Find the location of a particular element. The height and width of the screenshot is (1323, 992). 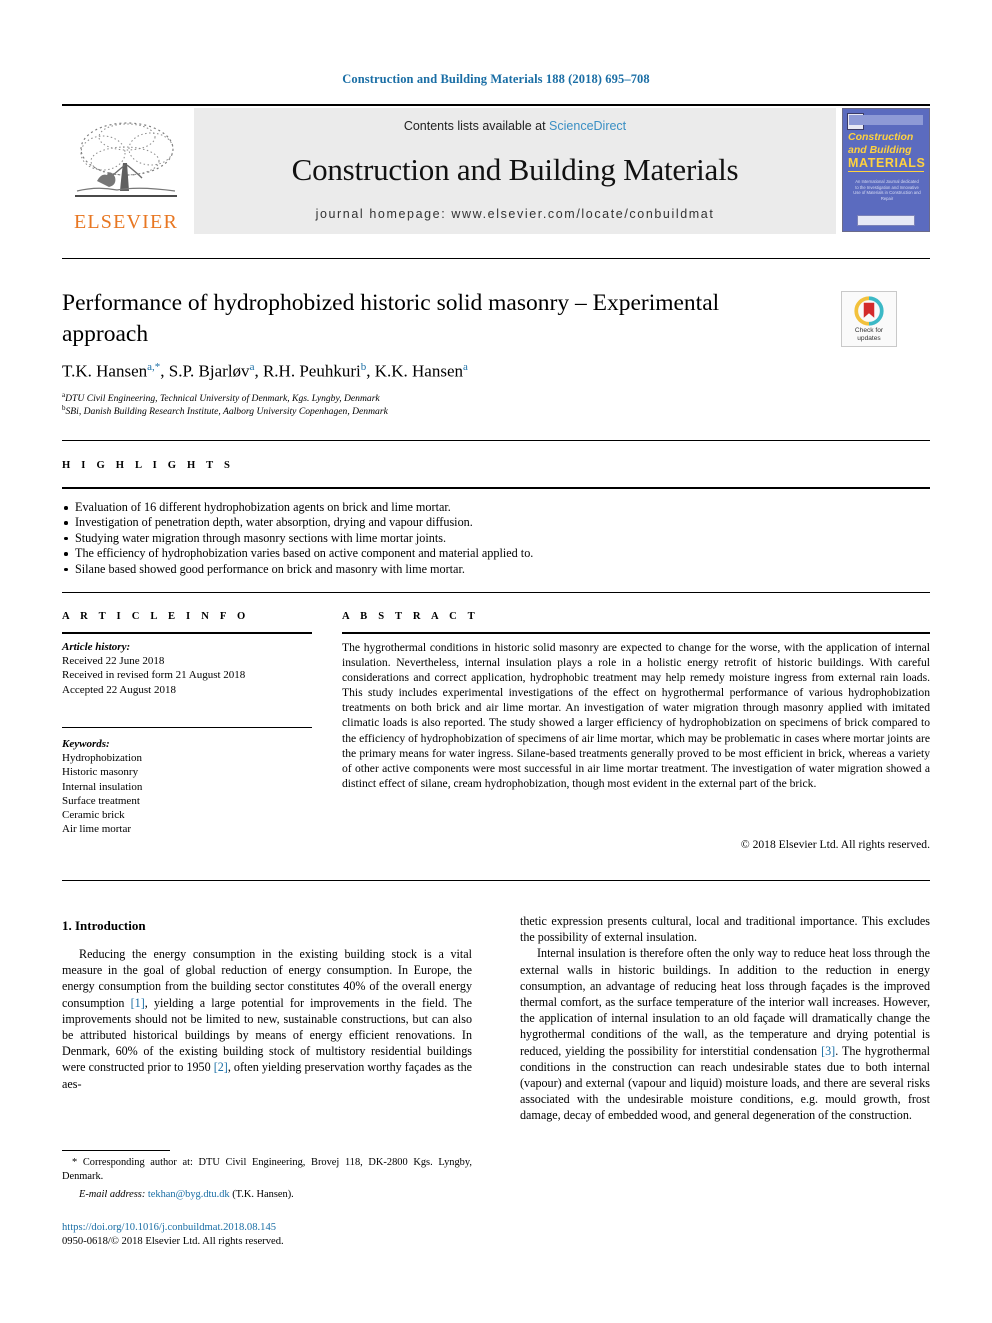

abstract-rule is located at coordinates (636, 633).